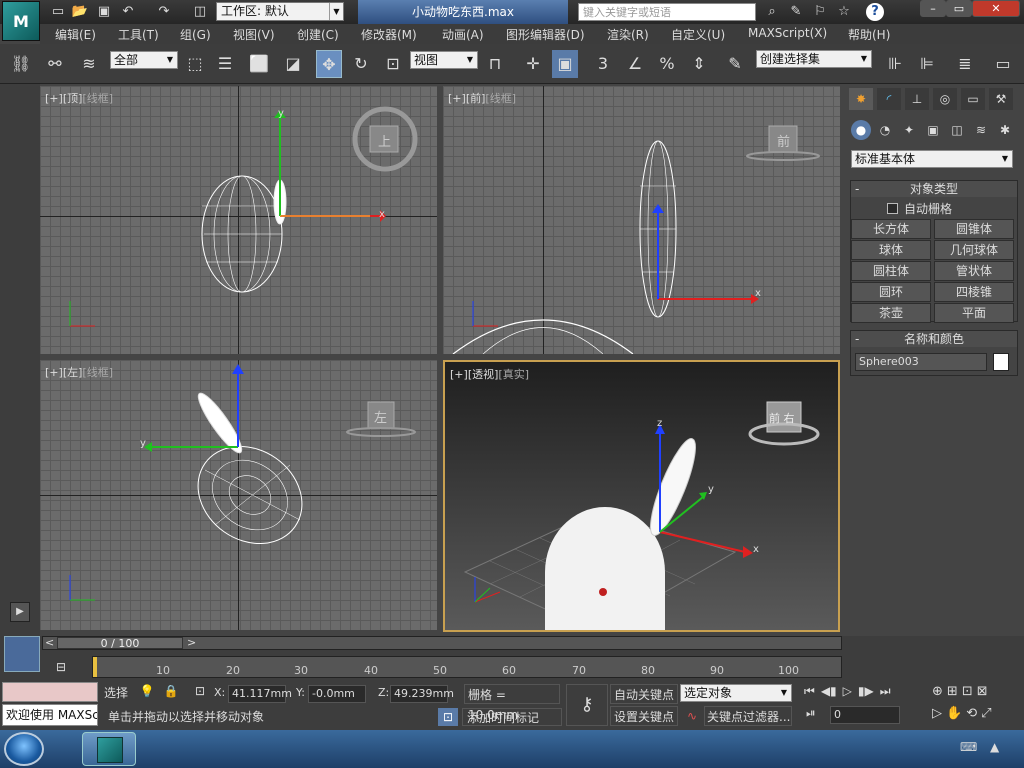 This screenshot has width=1024, height=768. Describe the element at coordinates (641, 220) in the screenshot. I see `viewport-front: [+][前][线框] x 前` at that location.